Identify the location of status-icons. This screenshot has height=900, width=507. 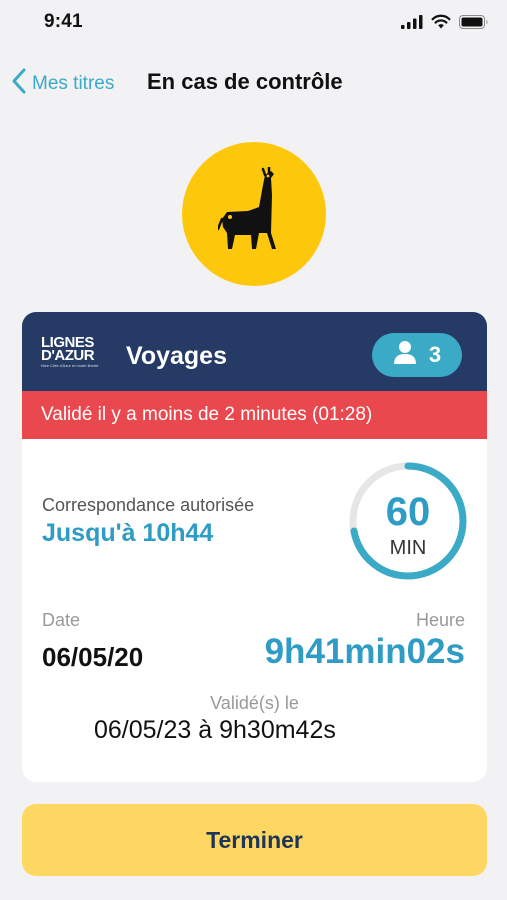
(445, 24).